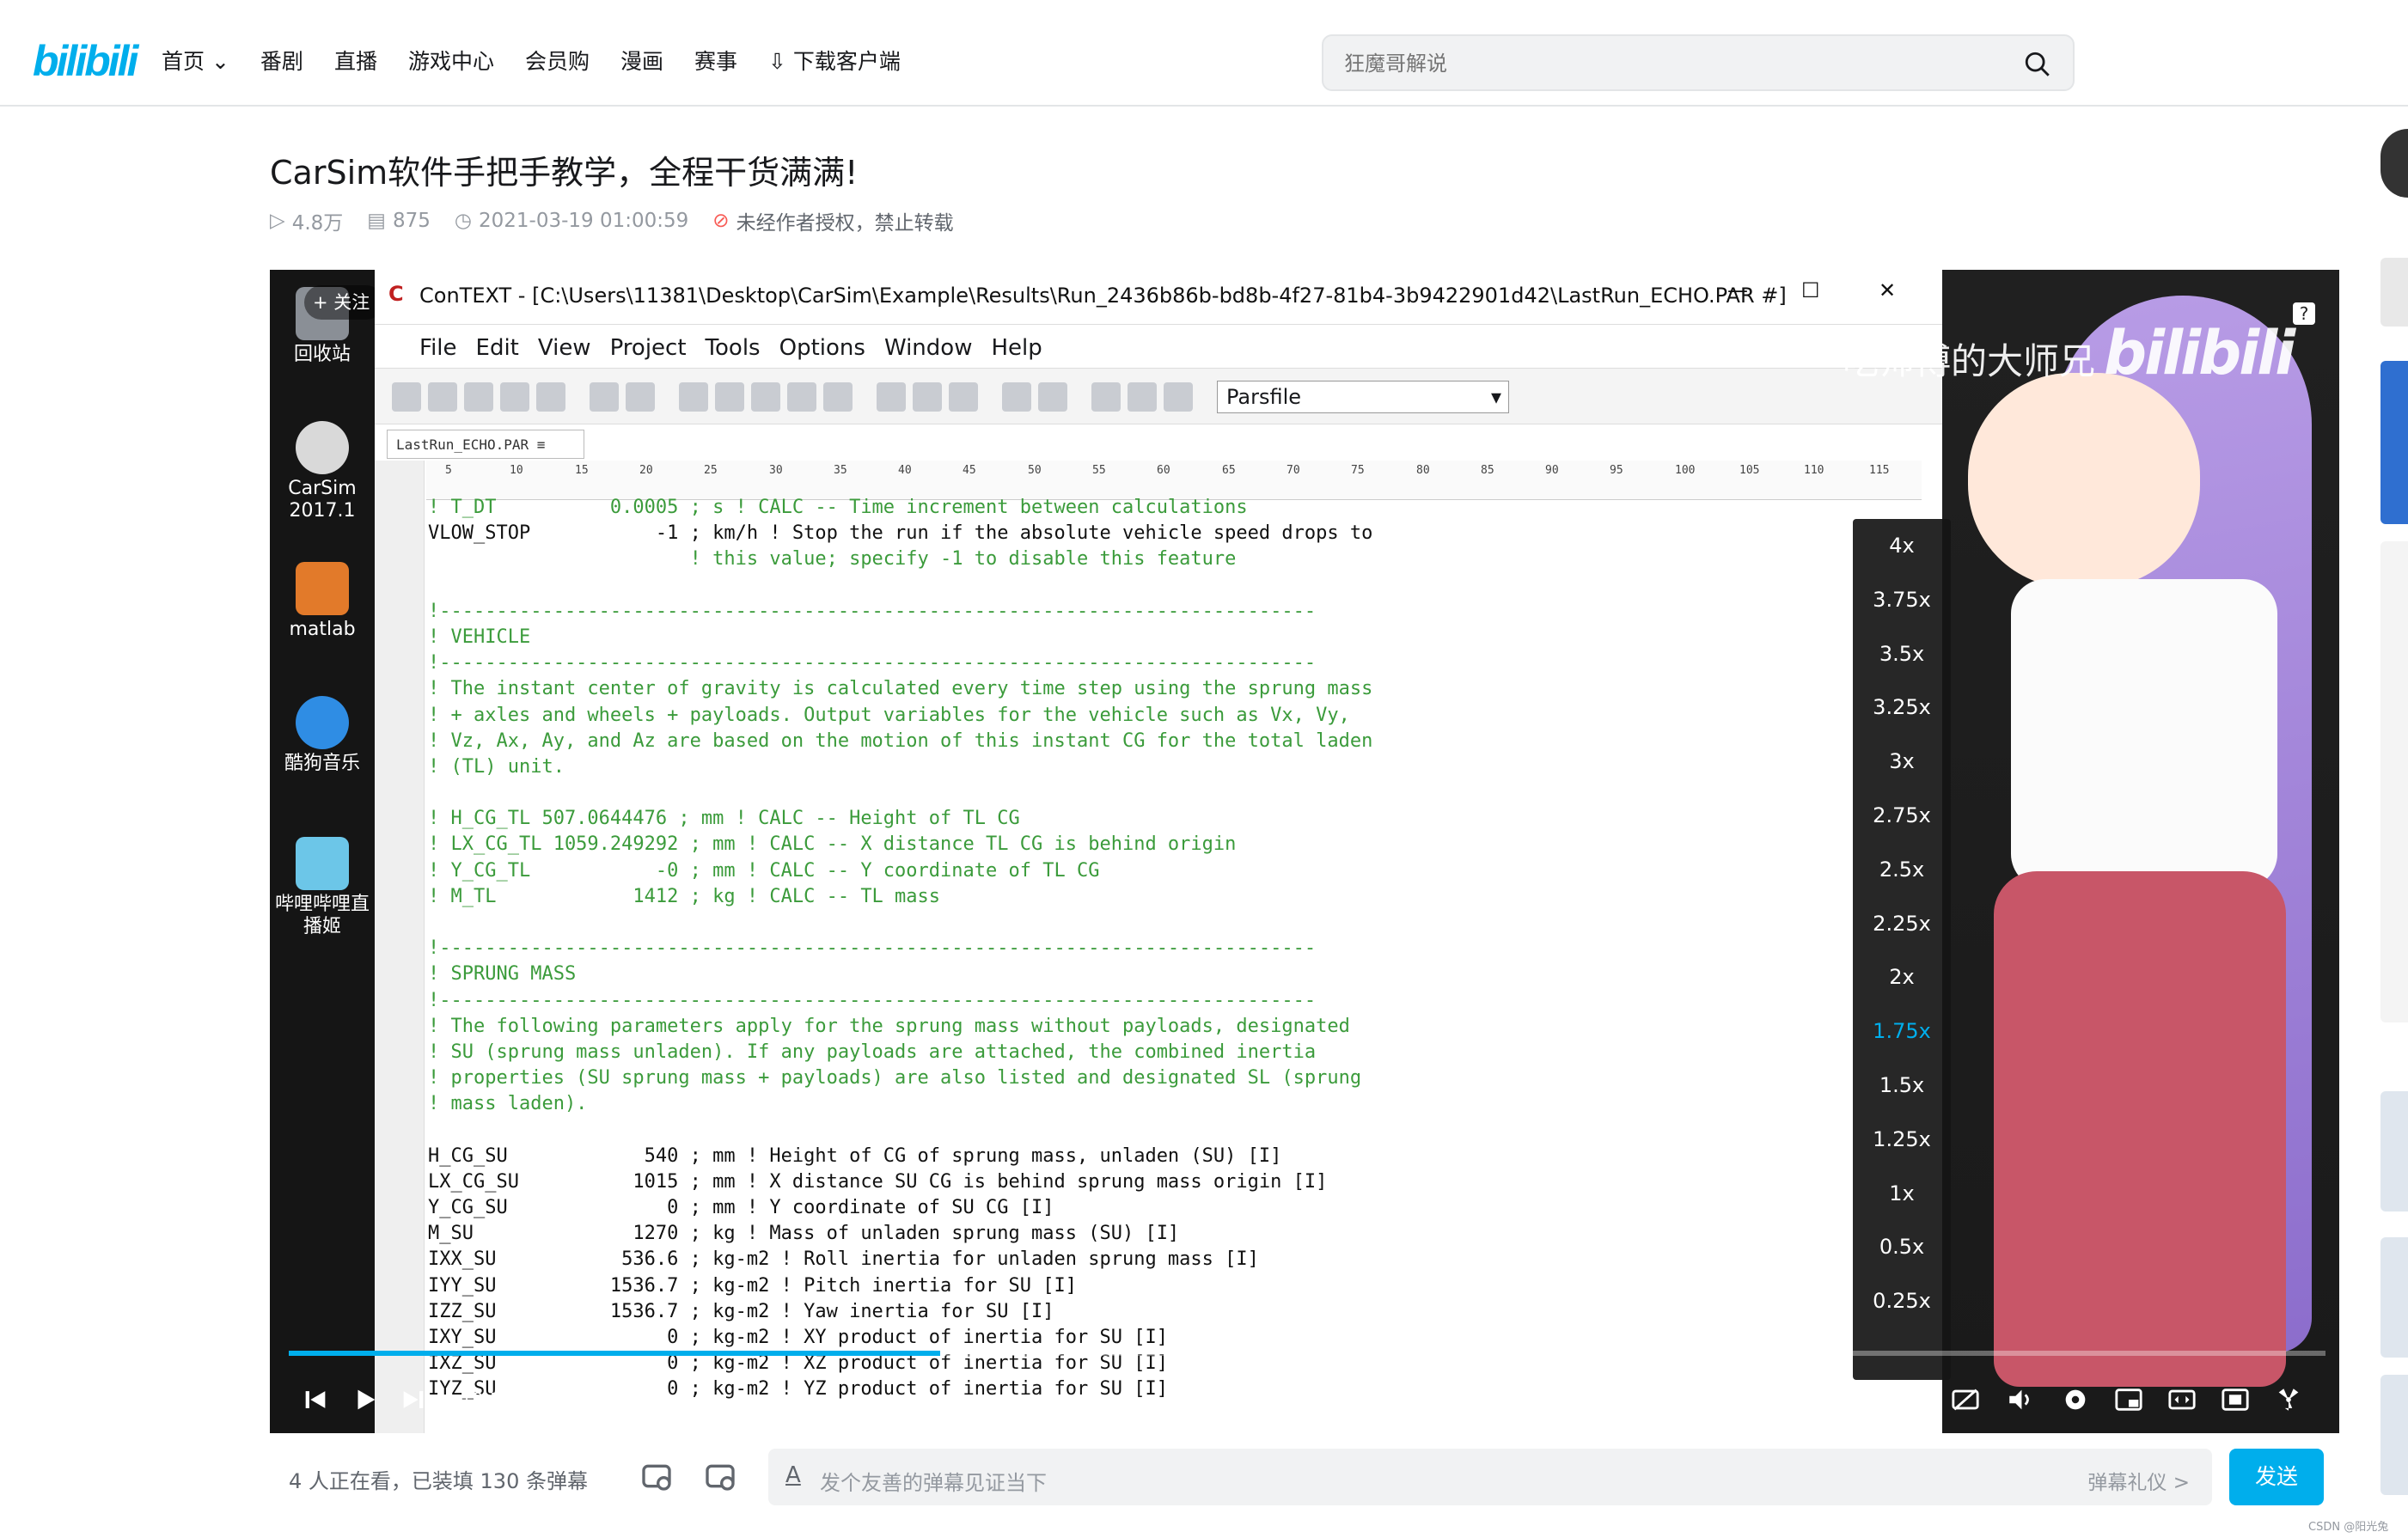  What do you see at coordinates (1908, 1400) in the screenshot?
I see `speed-button: 1.75x` at bounding box center [1908, 1400].